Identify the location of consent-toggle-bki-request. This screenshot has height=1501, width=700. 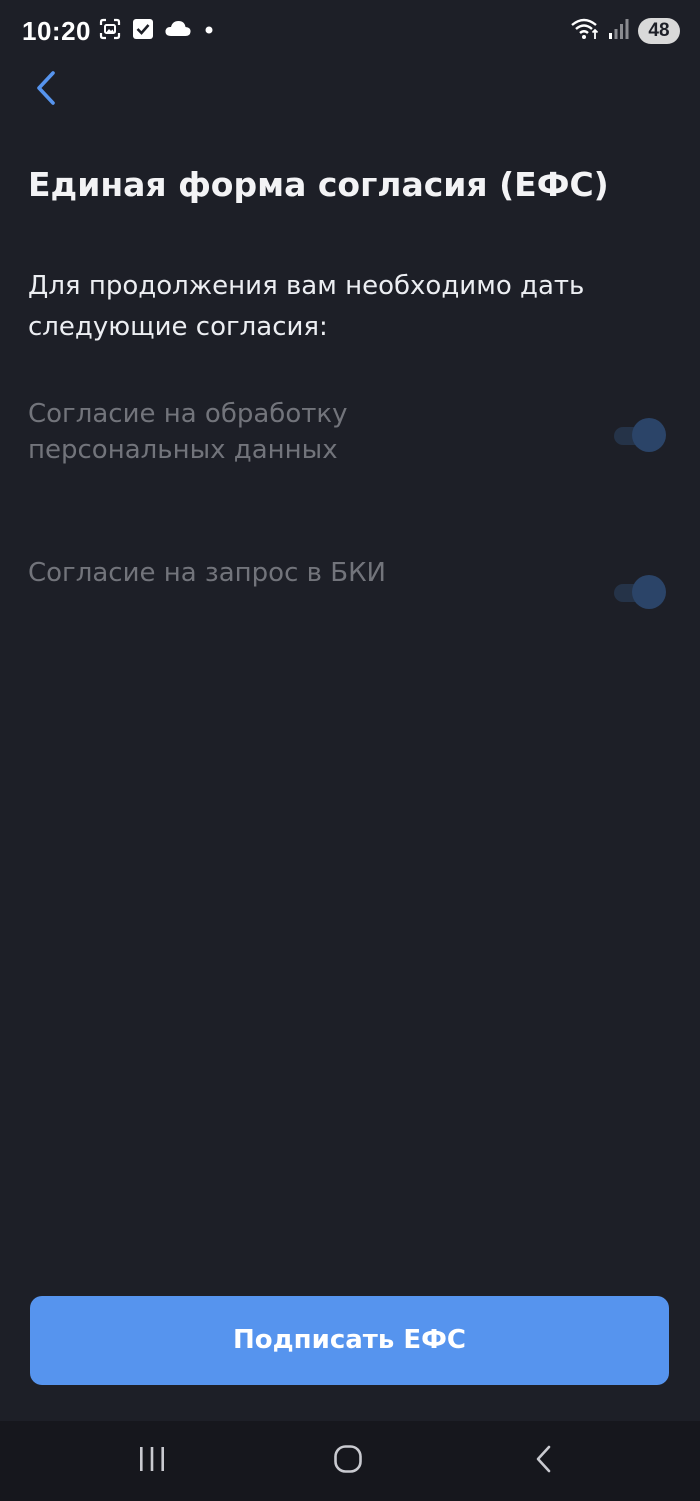
(640, 592).